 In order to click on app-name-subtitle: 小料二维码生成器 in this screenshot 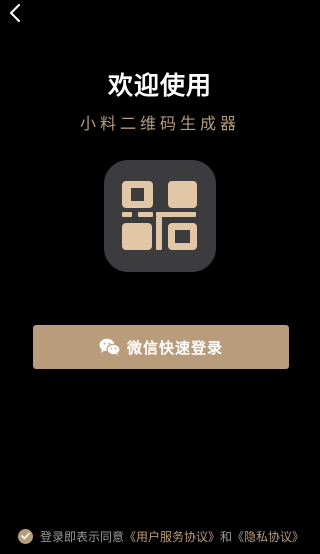, I will do `click(159, 123)`.